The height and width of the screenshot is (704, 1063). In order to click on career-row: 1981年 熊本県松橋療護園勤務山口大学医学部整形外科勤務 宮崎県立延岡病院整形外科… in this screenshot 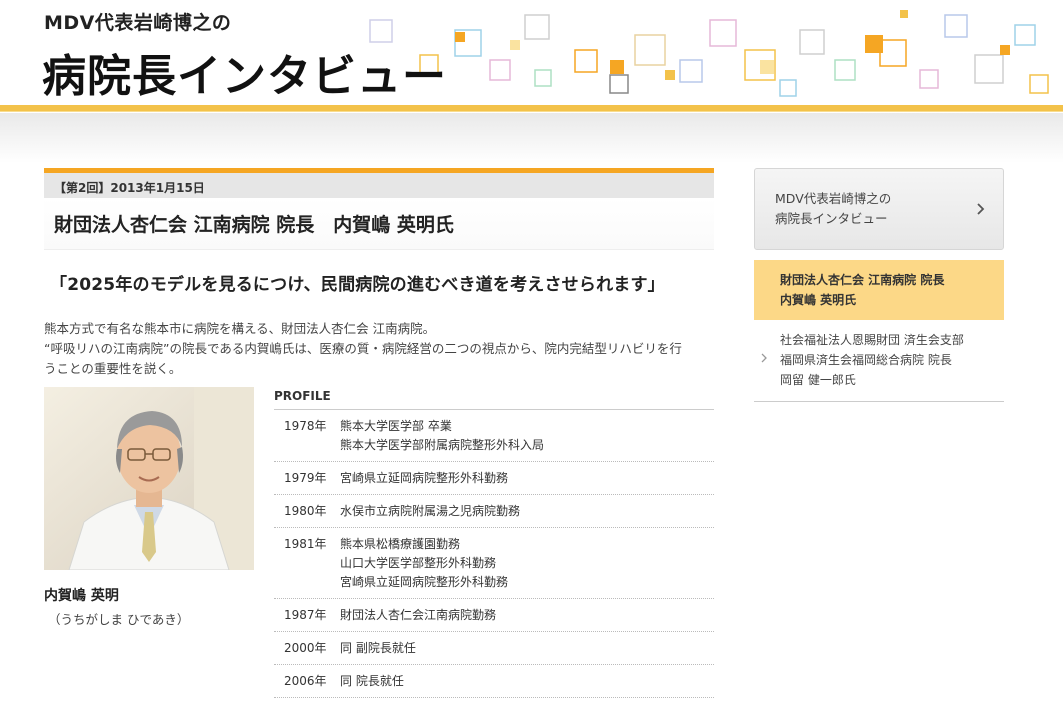, I will do `click(494, 563)`.